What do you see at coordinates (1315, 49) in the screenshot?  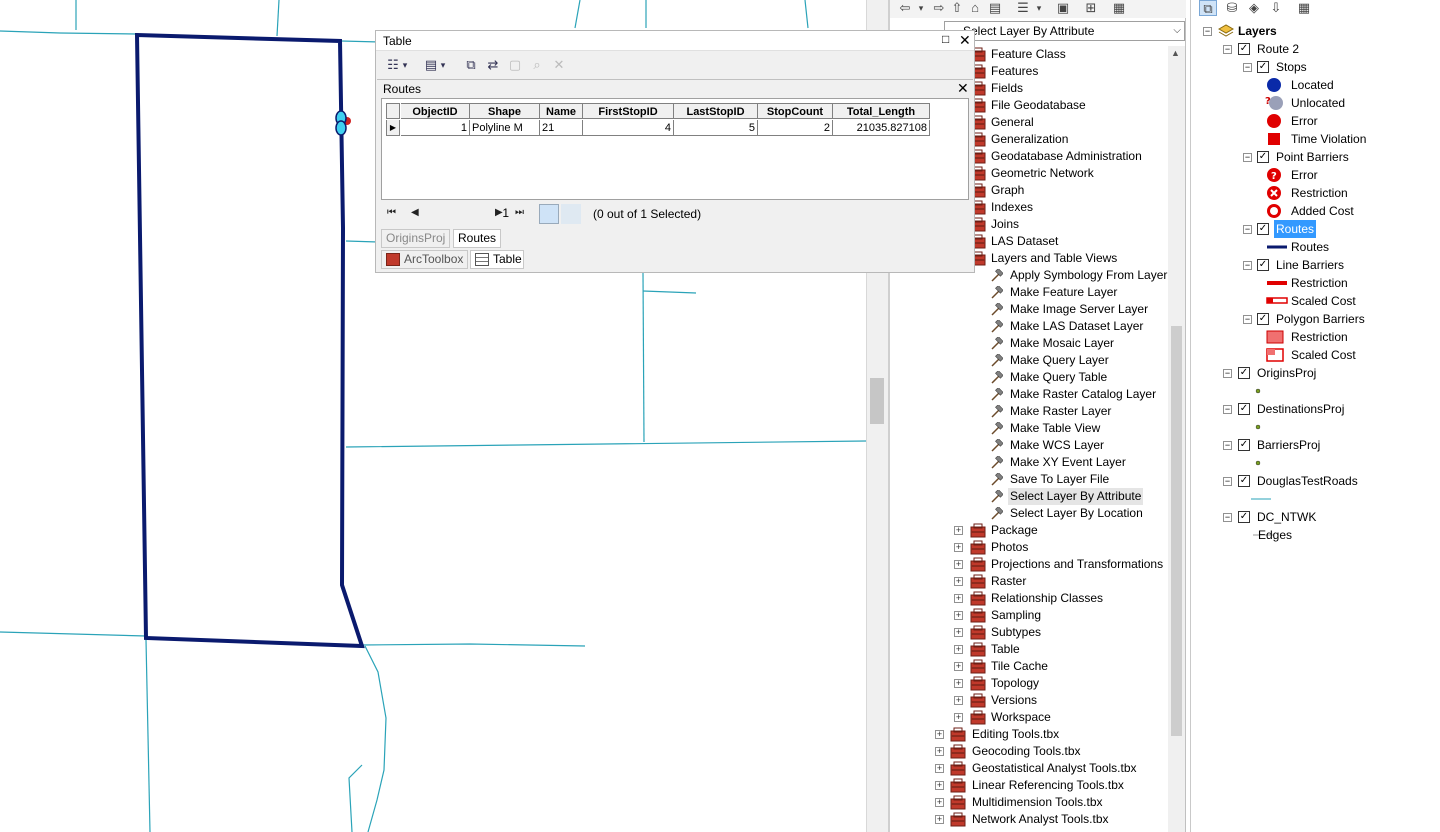 I see `layer-item: − ✓ Route 2` at bounding box center [1315, 49].